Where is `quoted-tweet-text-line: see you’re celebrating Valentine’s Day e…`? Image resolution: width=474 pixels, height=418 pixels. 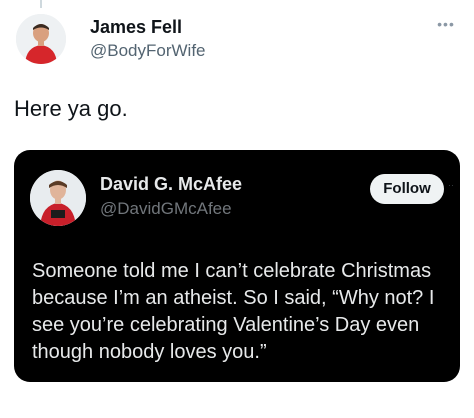 quoted-tweet-text-line: see you’re celebrating Valentine’s Day e… is located at coordinates (226, 325).